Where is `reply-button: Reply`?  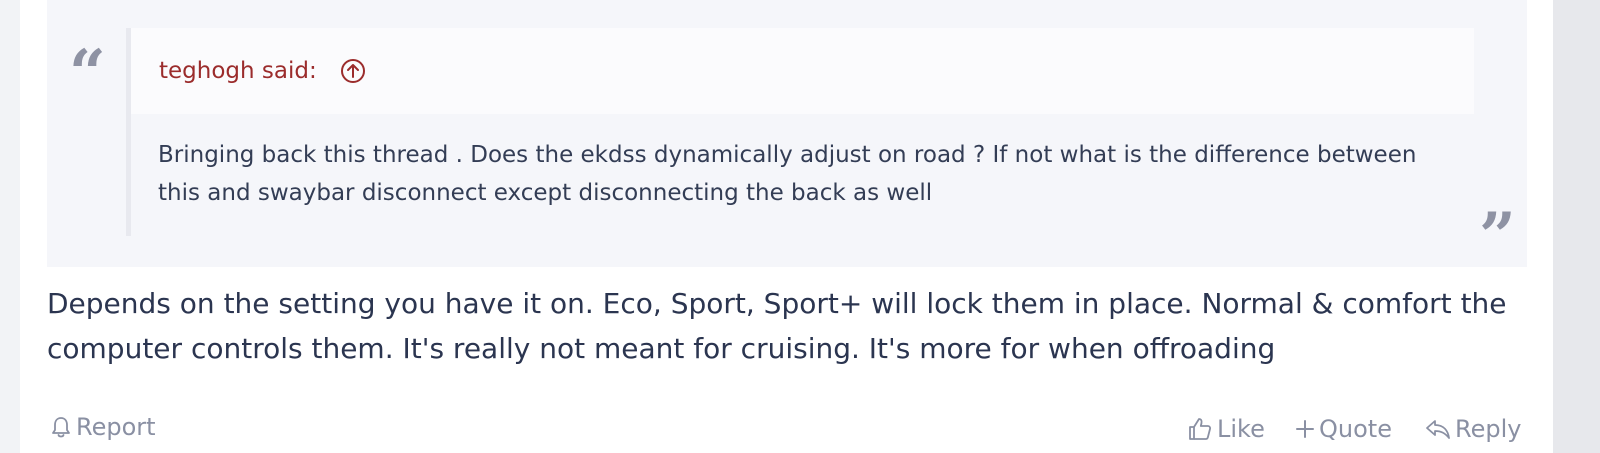
reply-button: Reply is located at coordinates (1473, 429).